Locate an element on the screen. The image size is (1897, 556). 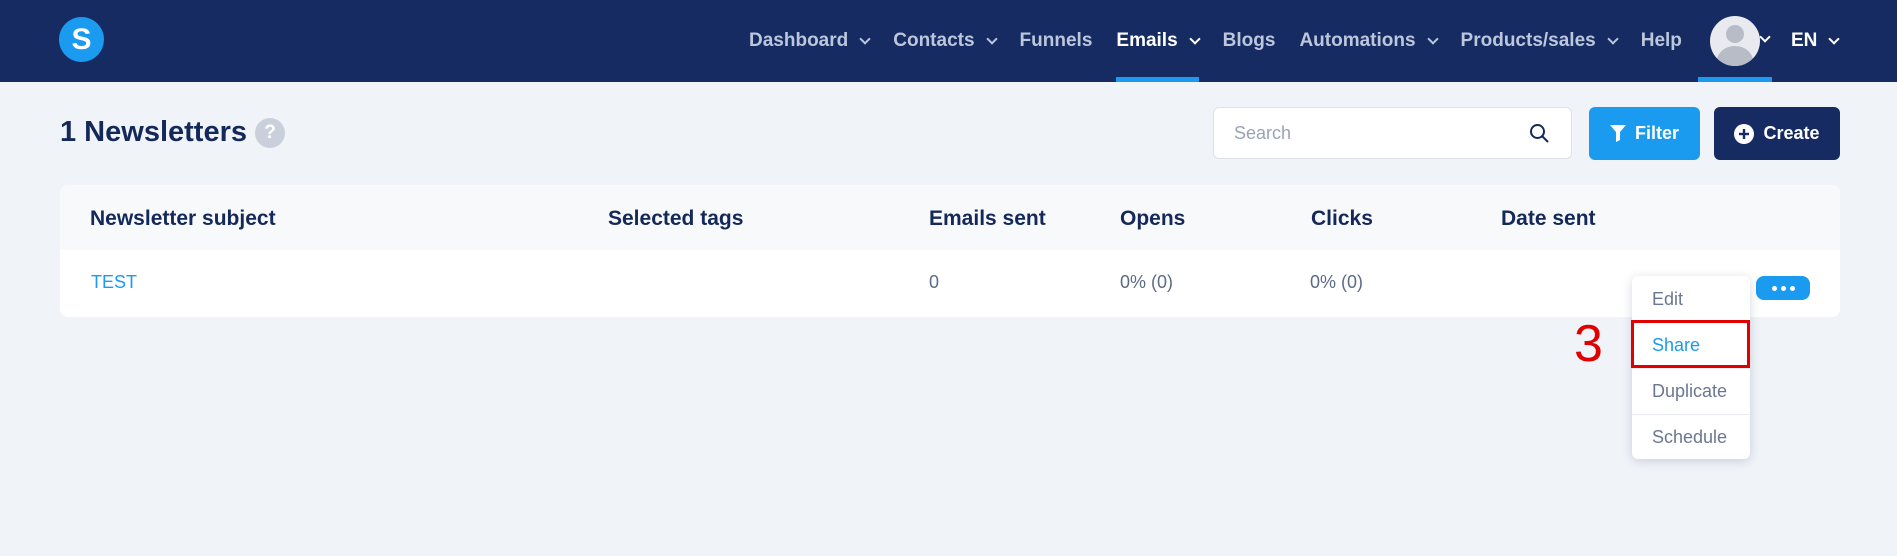
nav-item-blogs: Blogs is located at coordinates (1249, 41).